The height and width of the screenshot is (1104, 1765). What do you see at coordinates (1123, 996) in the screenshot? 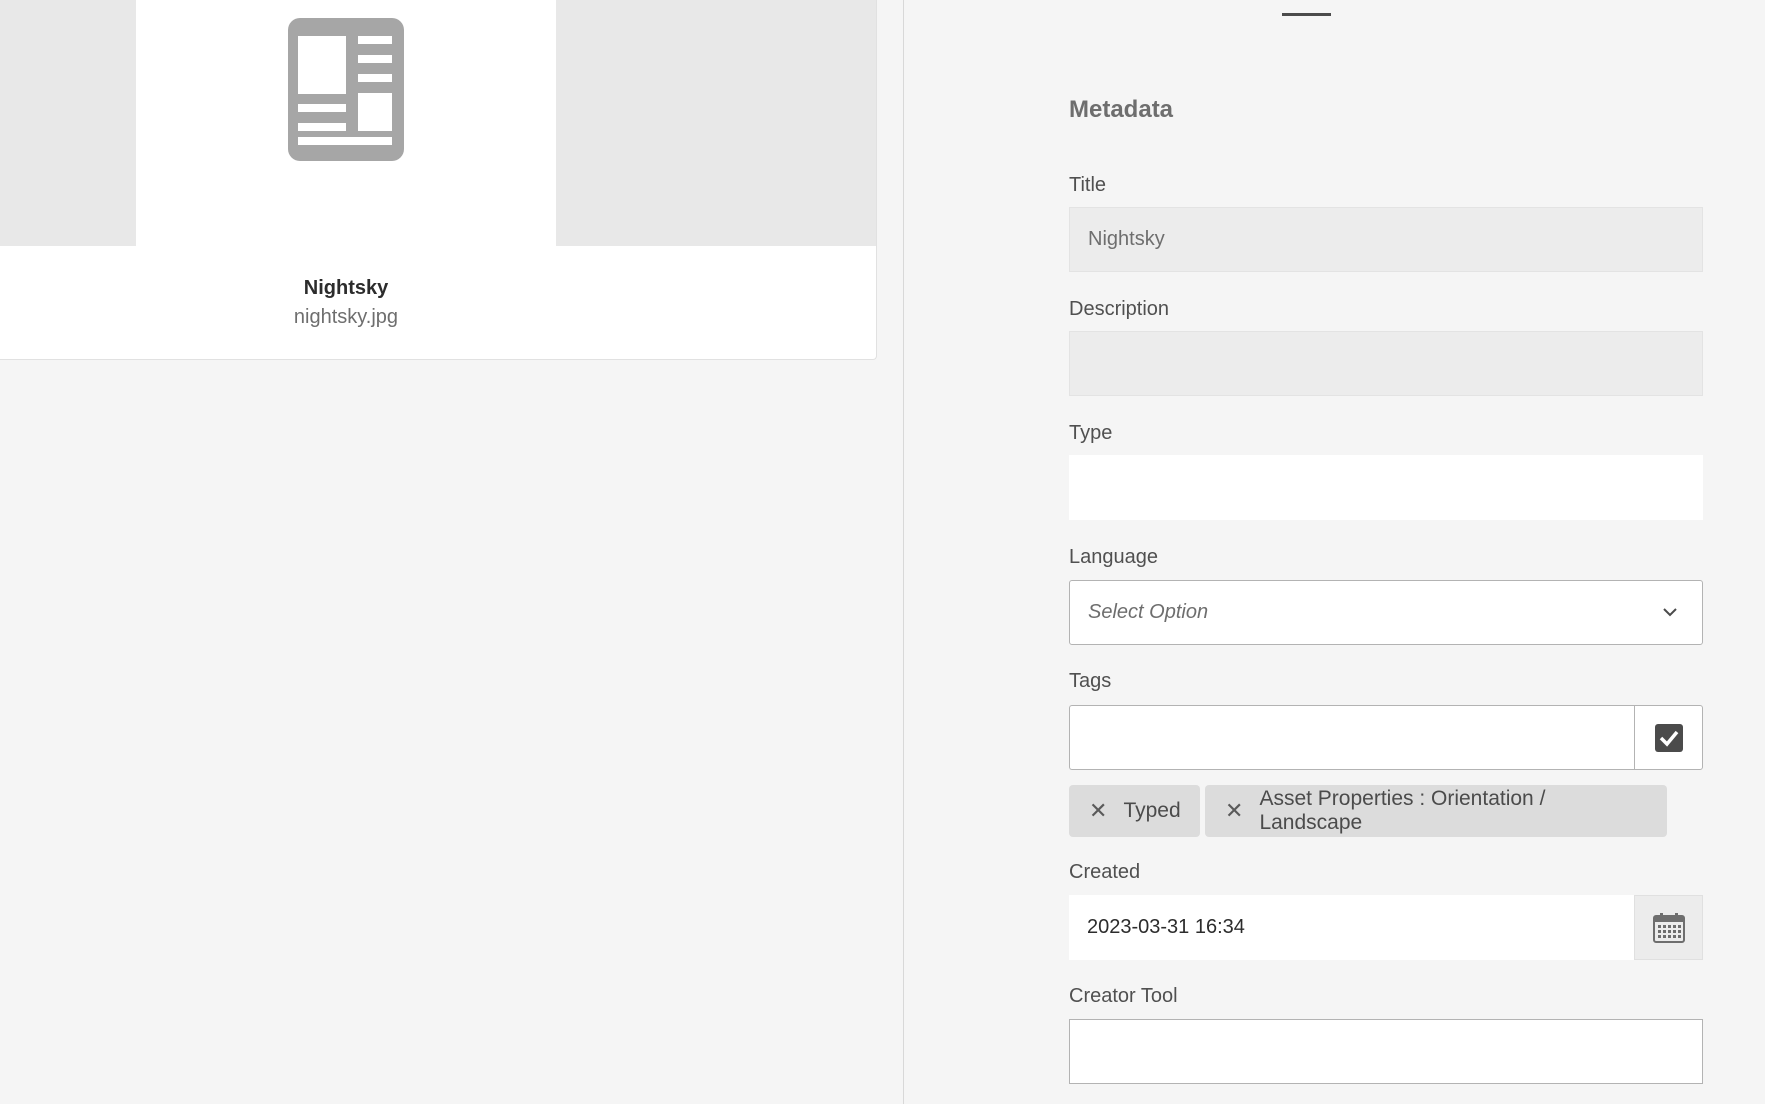
I see `creator-tool-label: Creator Tool` at bounding box center [1123, 996].